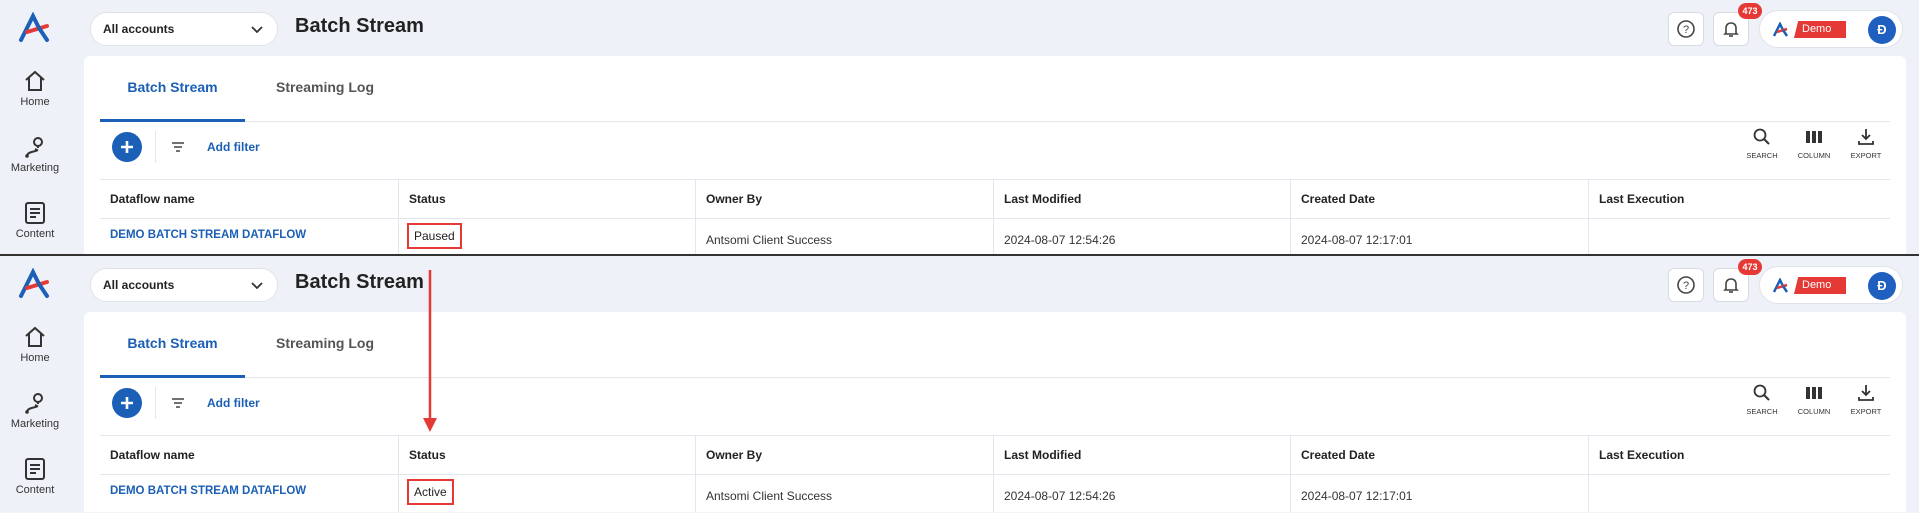 The width and height of the screenshot is (1919, 513). Describe the element at coordinates (546, 237) in the screenshot. I see `status-cell: Paused` at that location.